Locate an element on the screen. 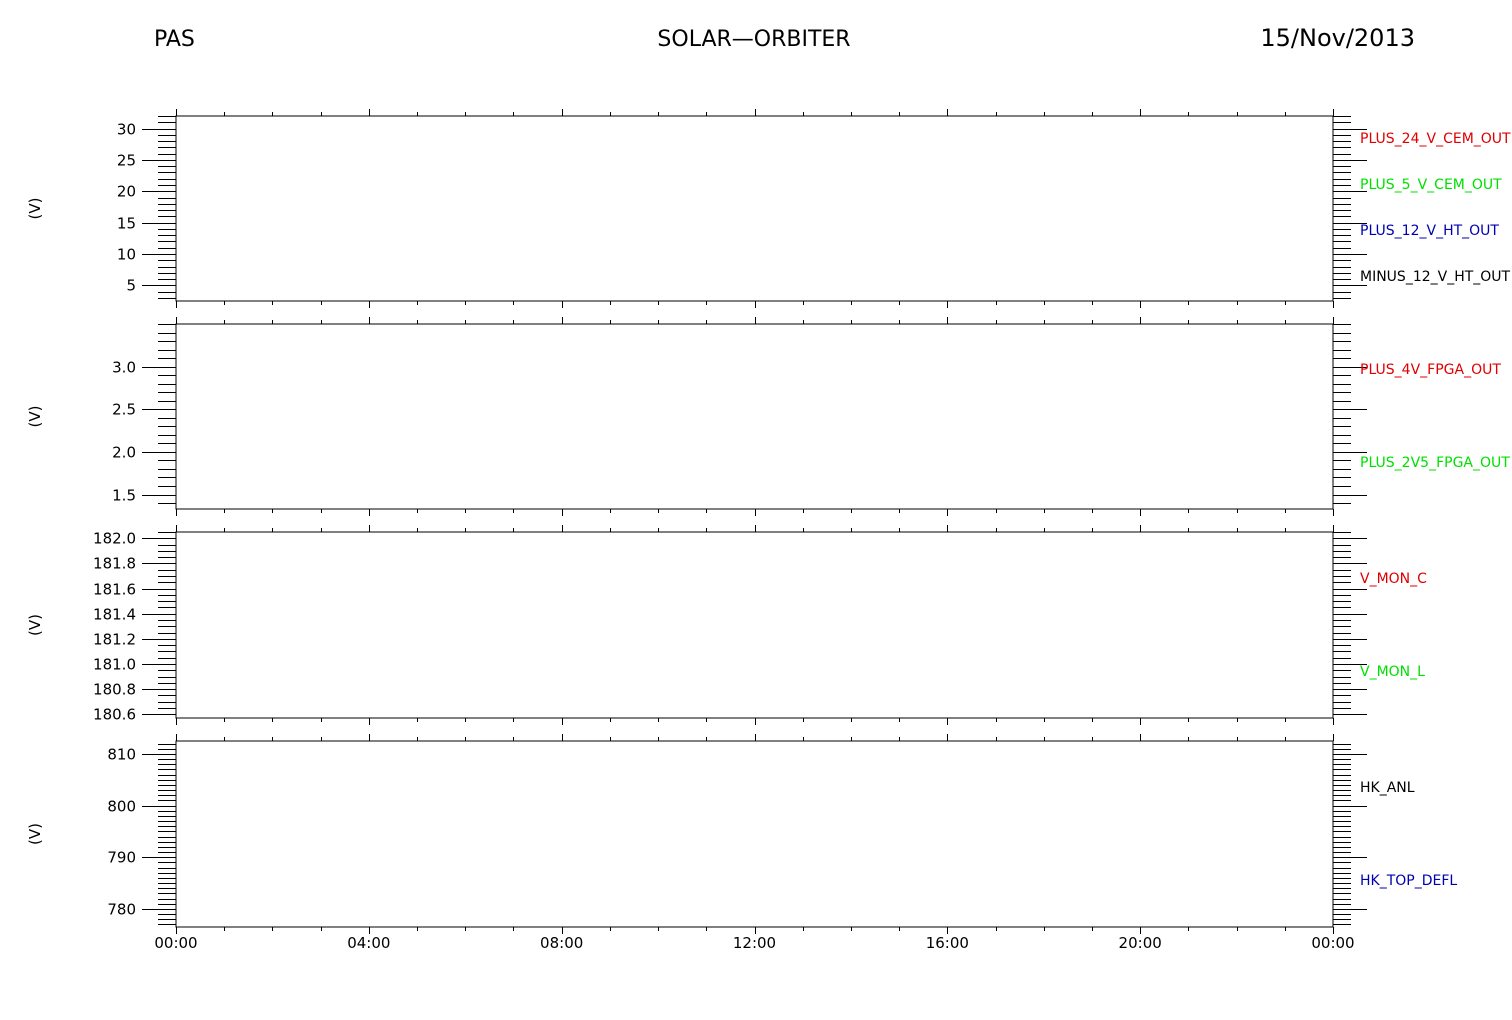  y-tick-label: 25 is located at coordinates (126, 161).